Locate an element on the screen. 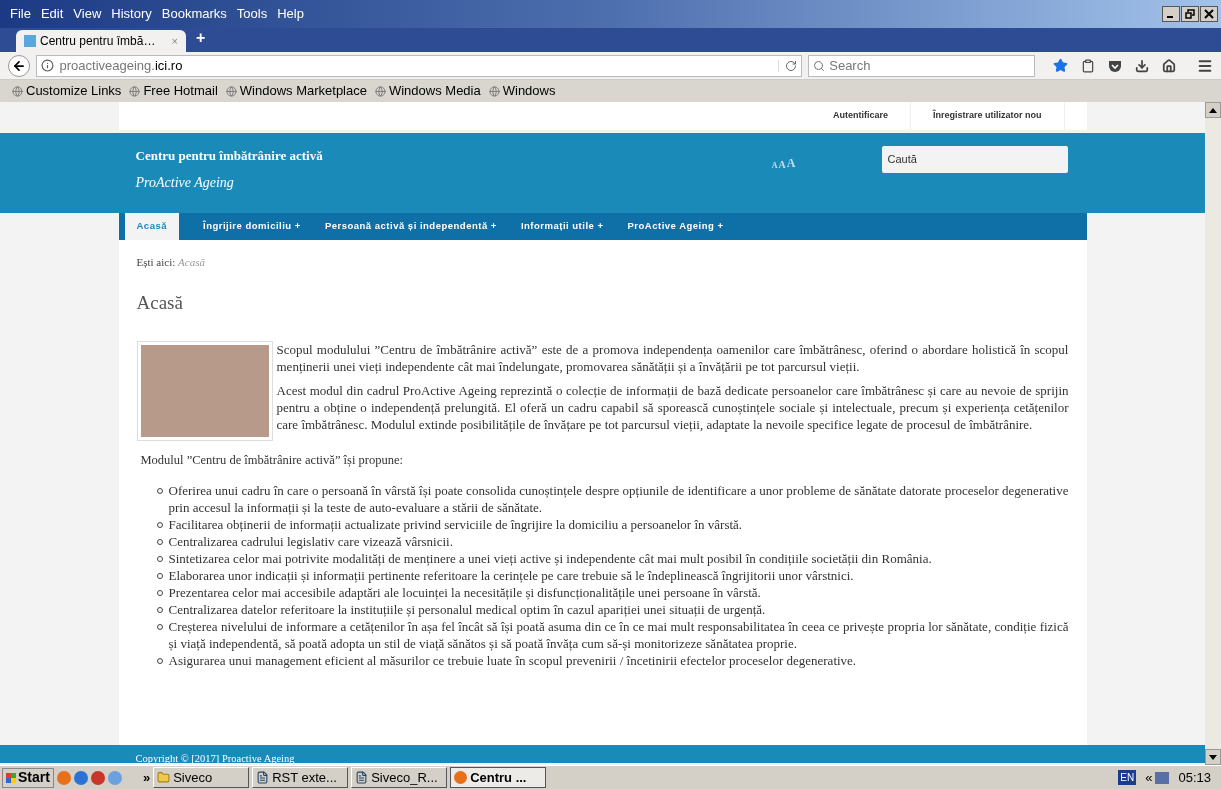 This screenshot has width=1221, height=789. minimize-icon is located at coordinates (1171, 14).